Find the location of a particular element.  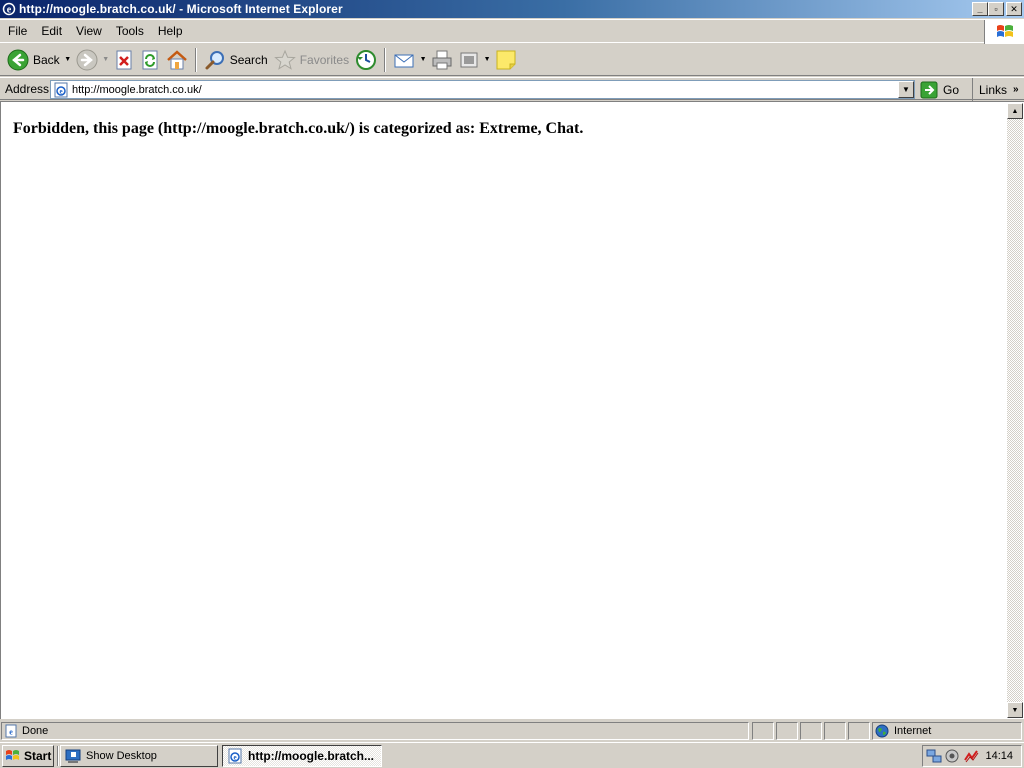

globe-icon is located at coordinates (882, 731).